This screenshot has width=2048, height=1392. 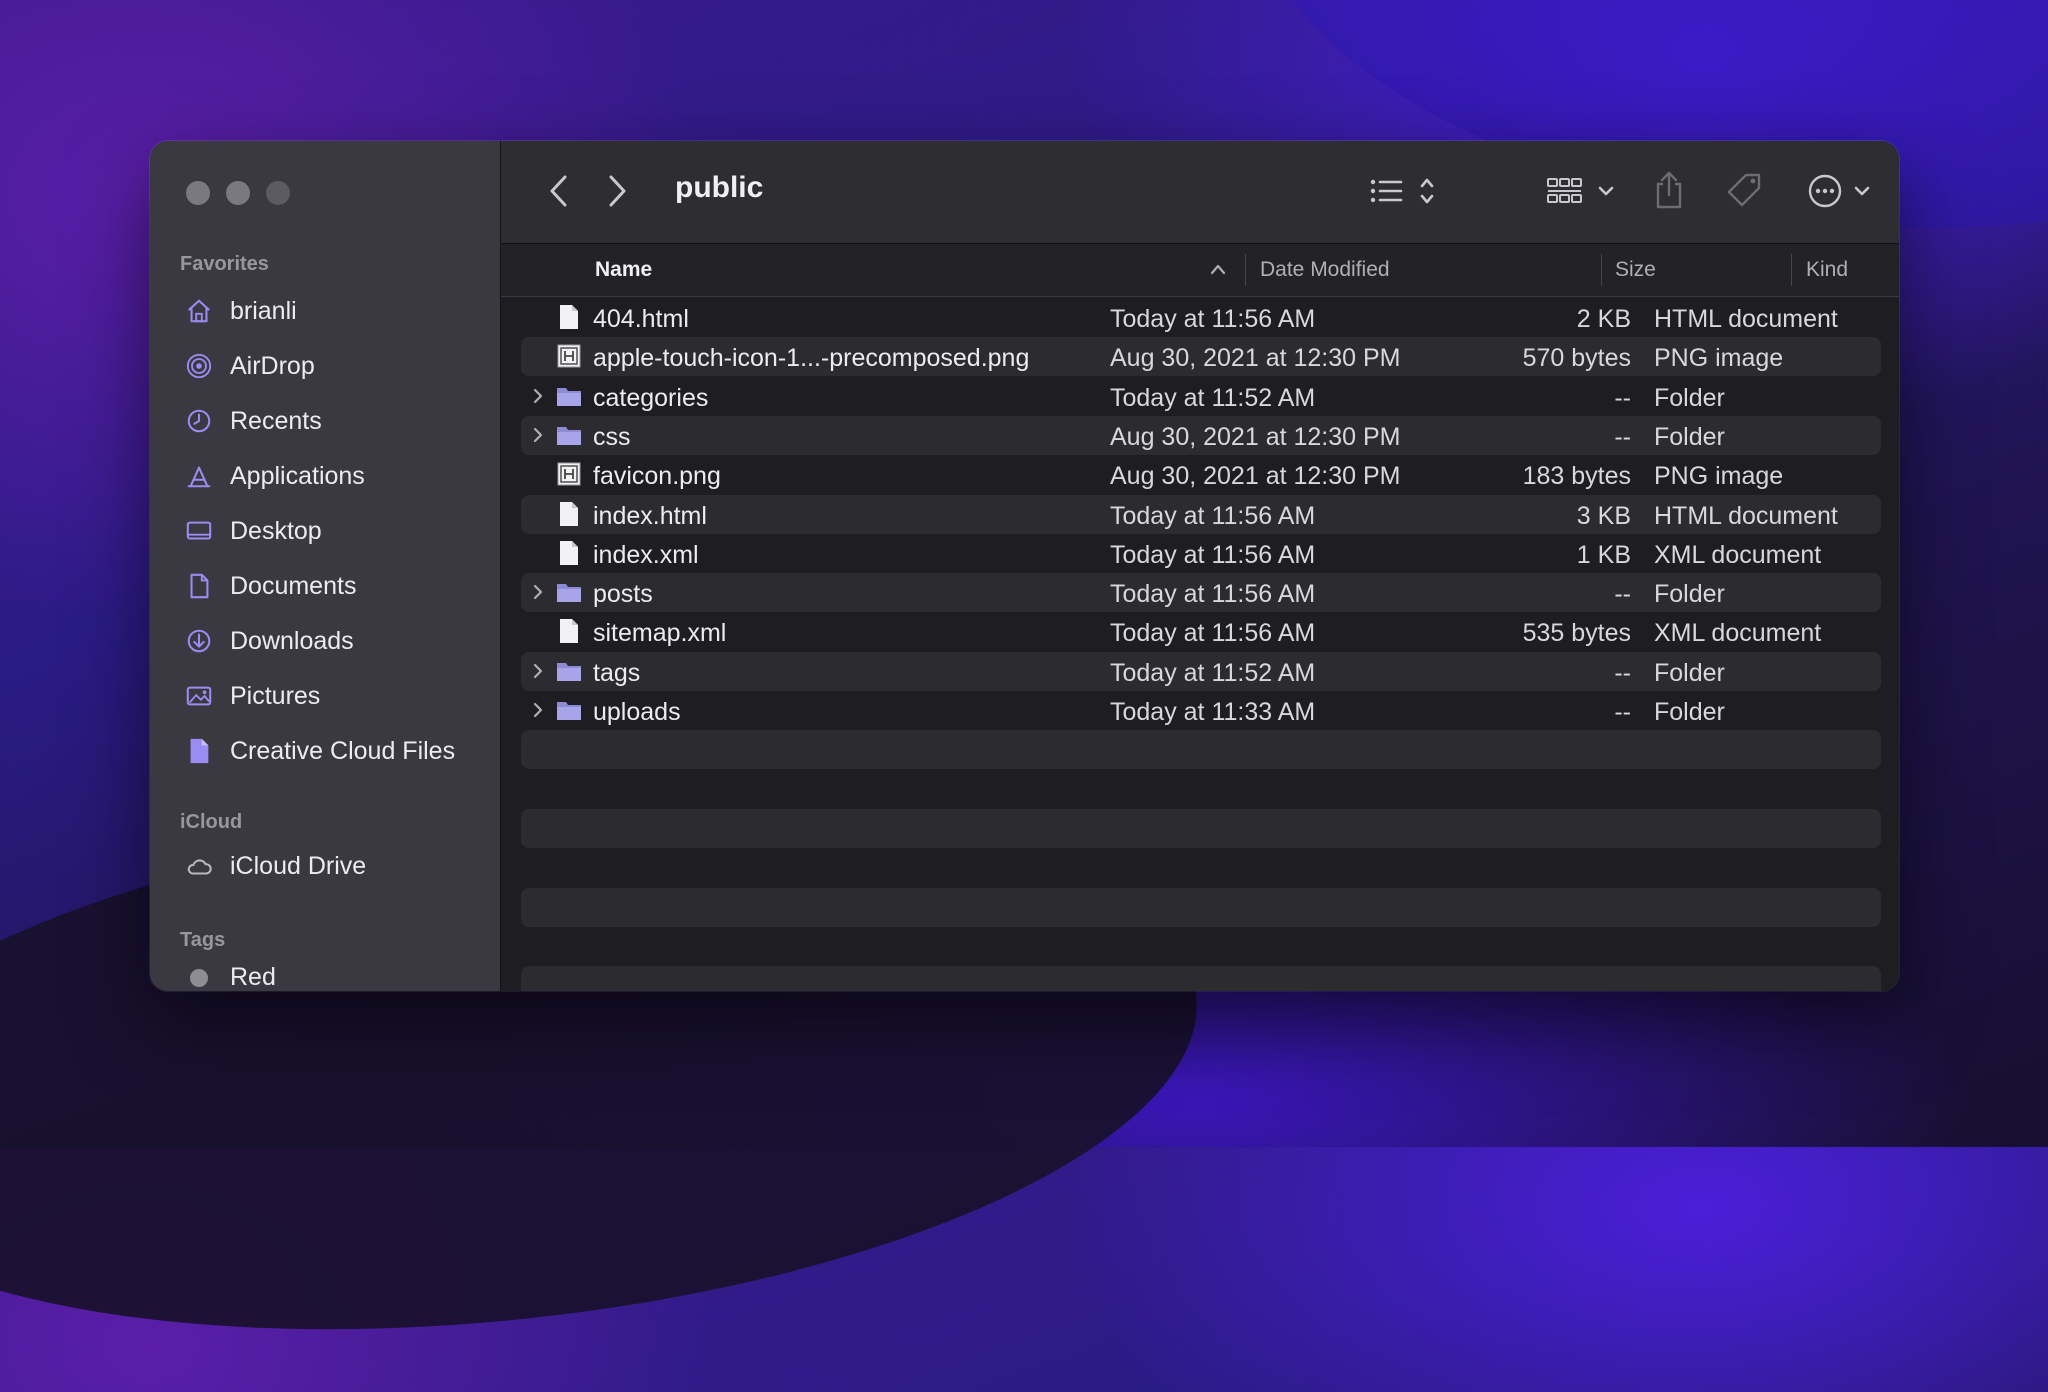 What do you see at coordinates (1603, 319) in the screenshot?
I see `file-size: 2 KB` at bounding box center [1603, 319].